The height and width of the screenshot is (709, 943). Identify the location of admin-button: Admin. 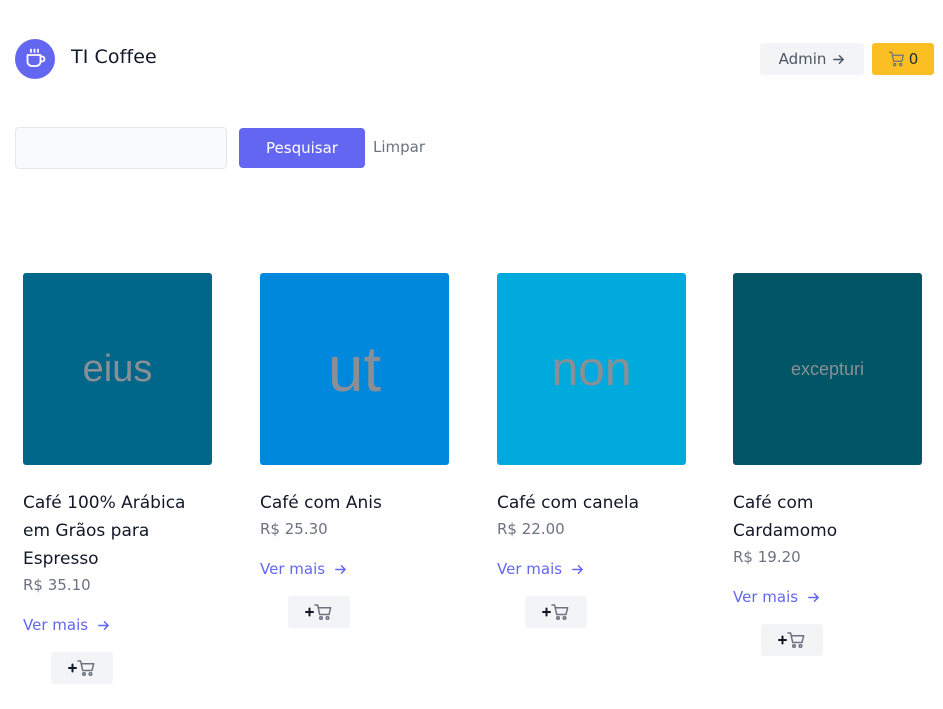
(812, 59).